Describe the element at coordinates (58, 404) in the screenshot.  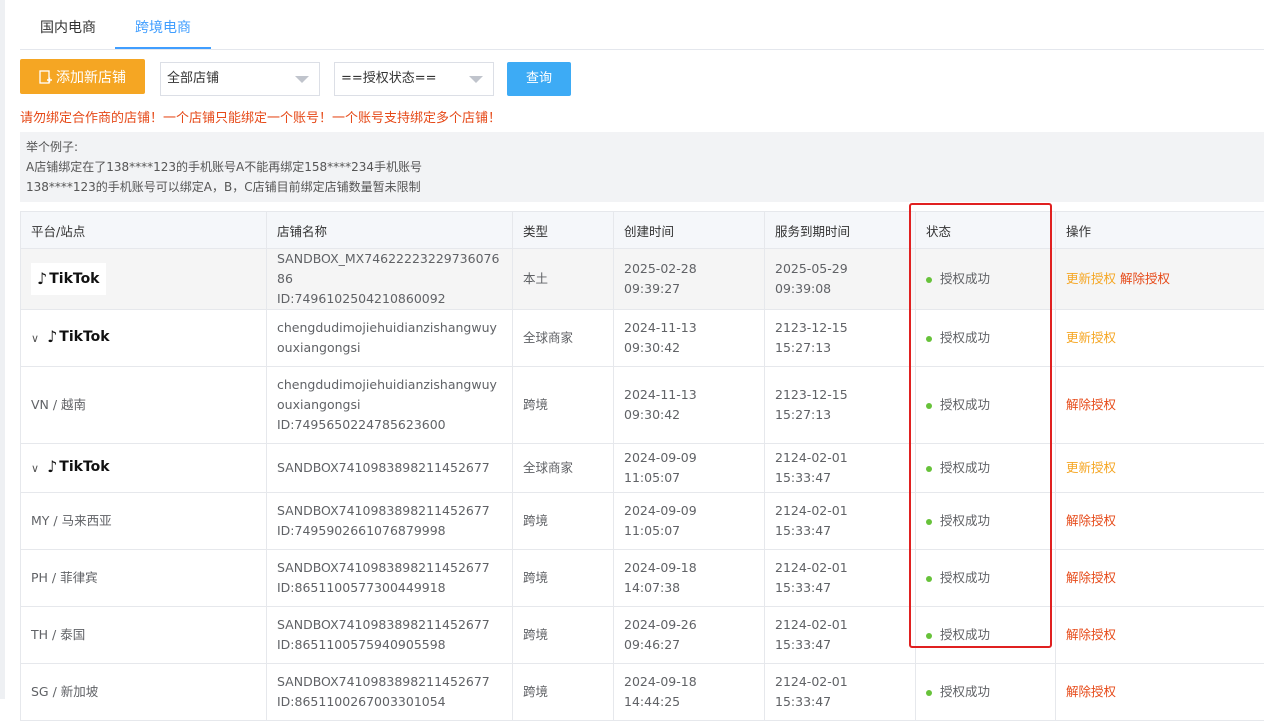
I see `platform-label: VN / 越南` at that location.